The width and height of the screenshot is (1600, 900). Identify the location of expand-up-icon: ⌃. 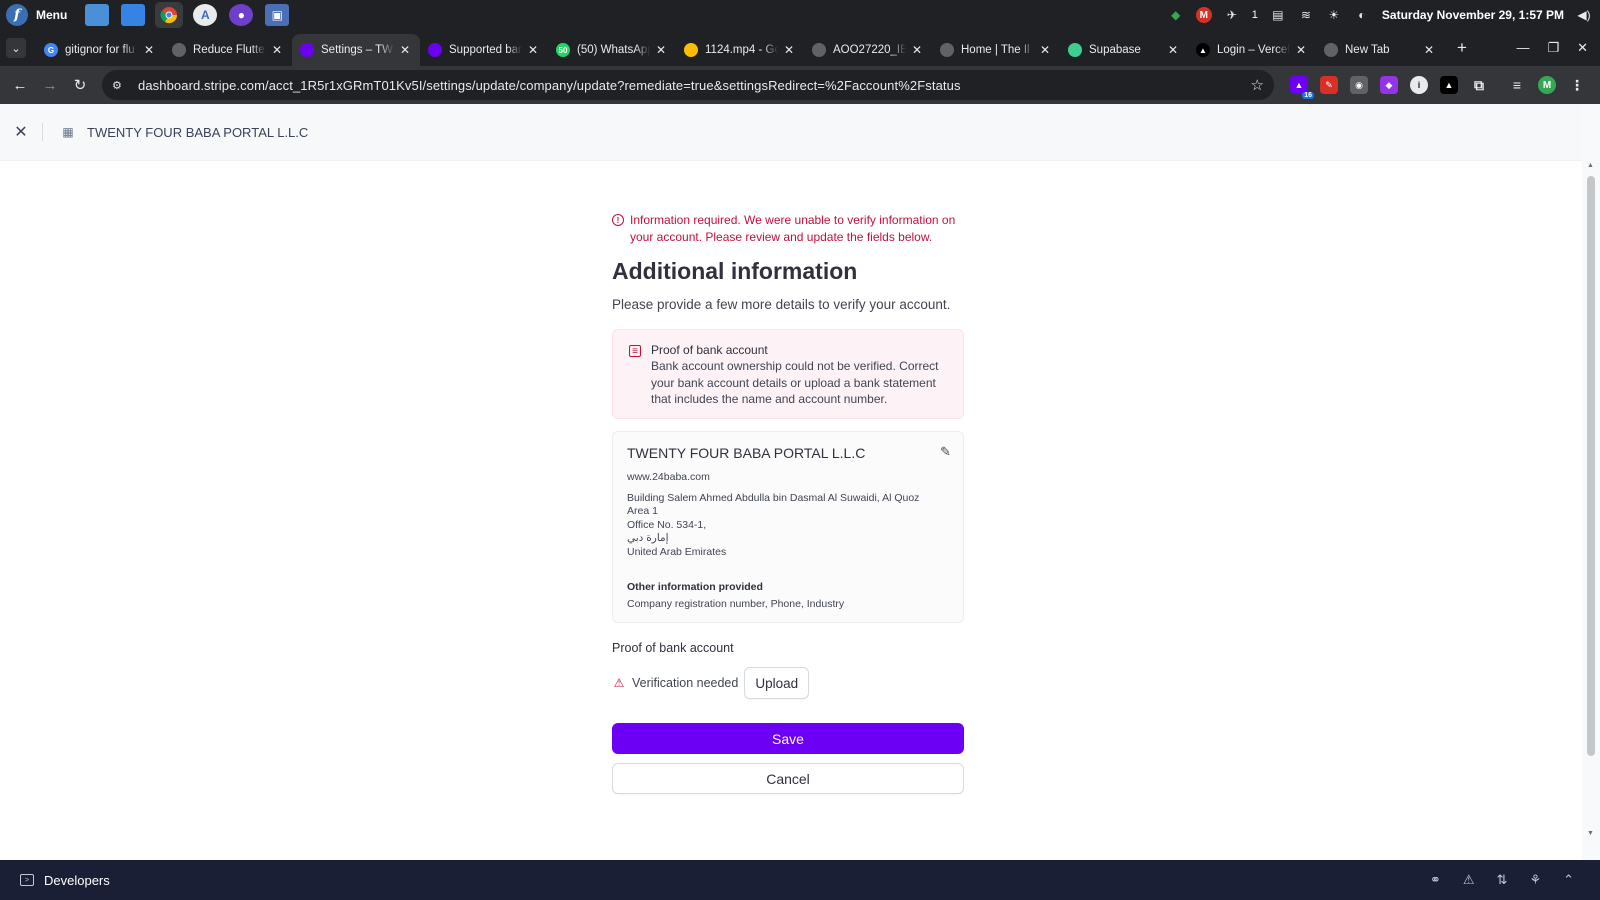
(1568, 880).